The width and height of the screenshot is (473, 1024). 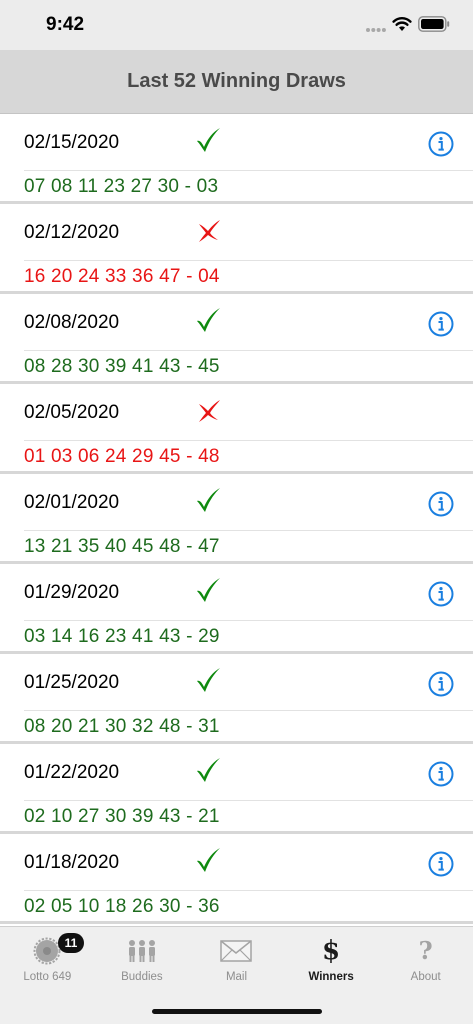 I want to click on draw-numbers: 16 20 24 33 36 47 - 04, so click(x=122, y=276).